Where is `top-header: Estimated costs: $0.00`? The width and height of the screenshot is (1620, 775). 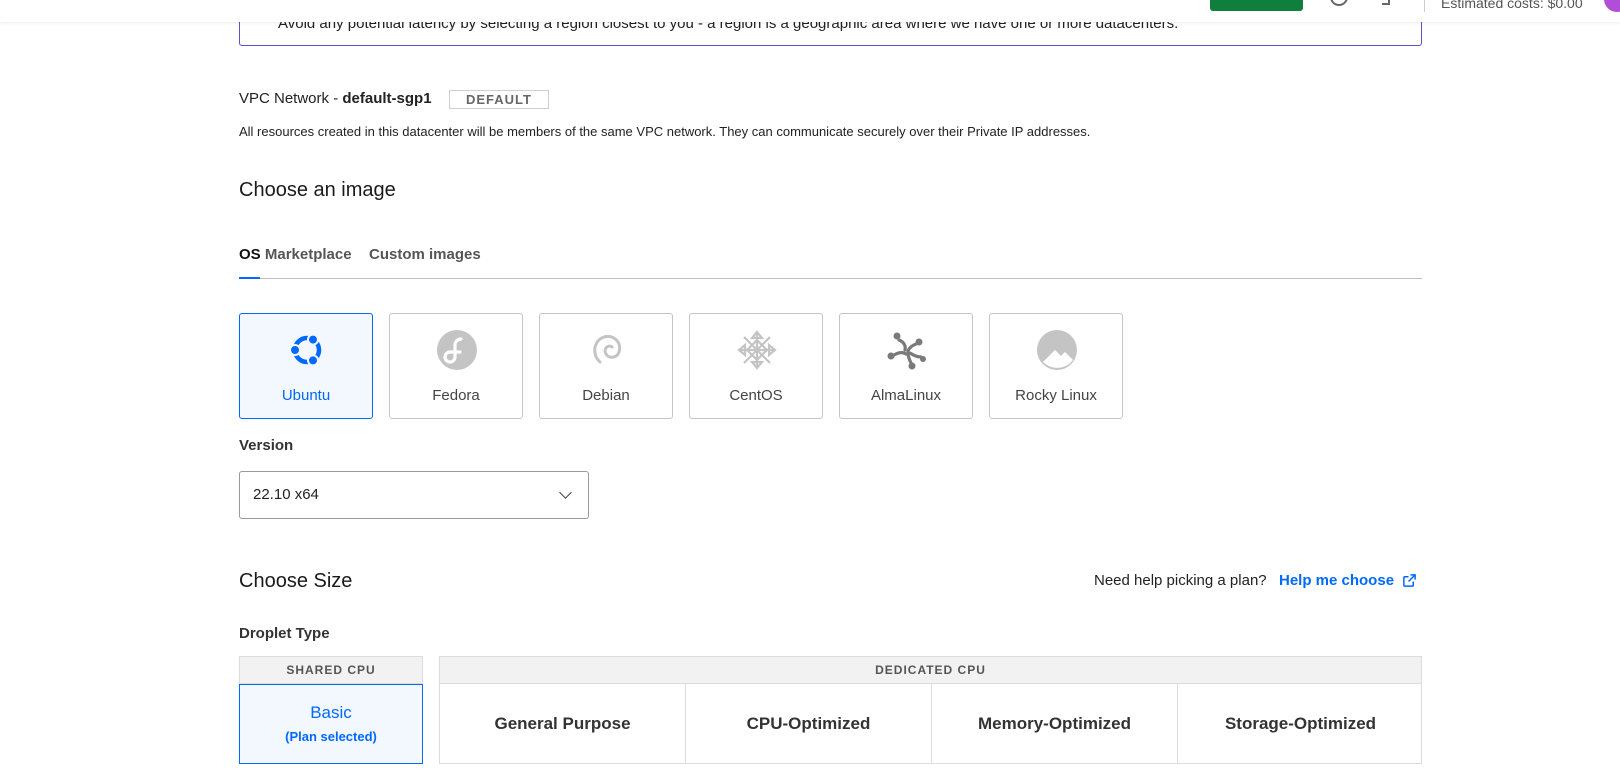 top-header: Estimated costs: $0.00 is located at coordinates (810, 11).